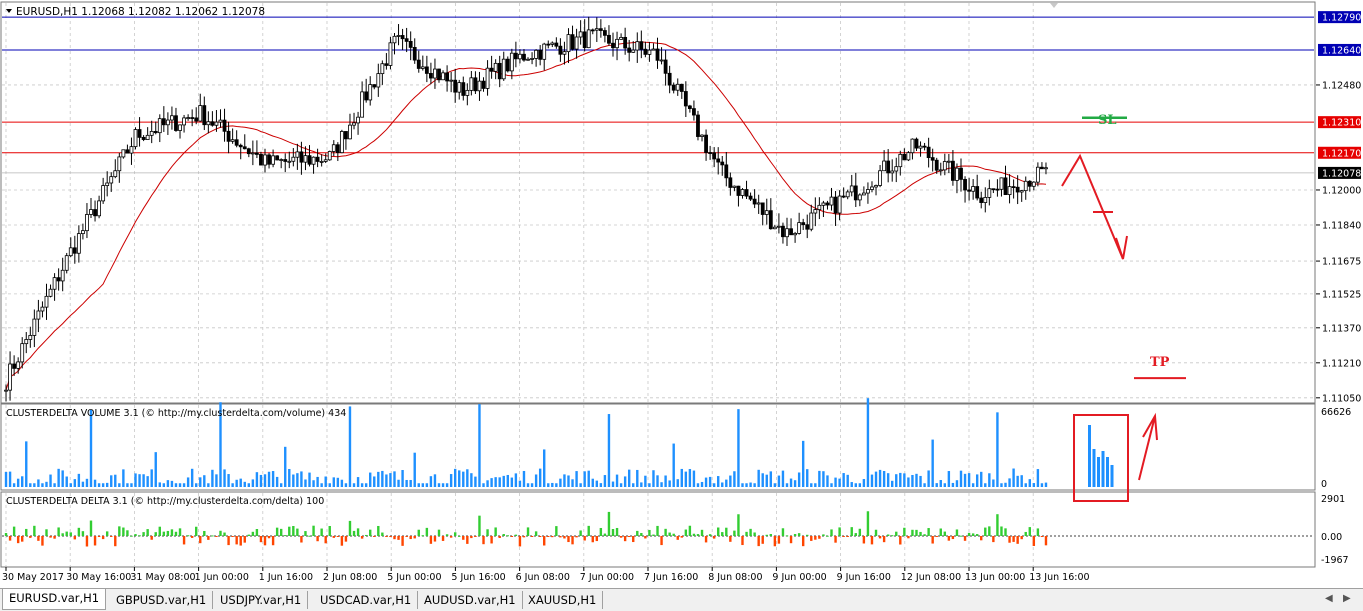 This screenshot has height=611, width=1363. What do you see at coordinates (1347, 598) in the screenshot?
I see `tabs-scroll-right-icon: ▶` at bounding box center [1347, 598].